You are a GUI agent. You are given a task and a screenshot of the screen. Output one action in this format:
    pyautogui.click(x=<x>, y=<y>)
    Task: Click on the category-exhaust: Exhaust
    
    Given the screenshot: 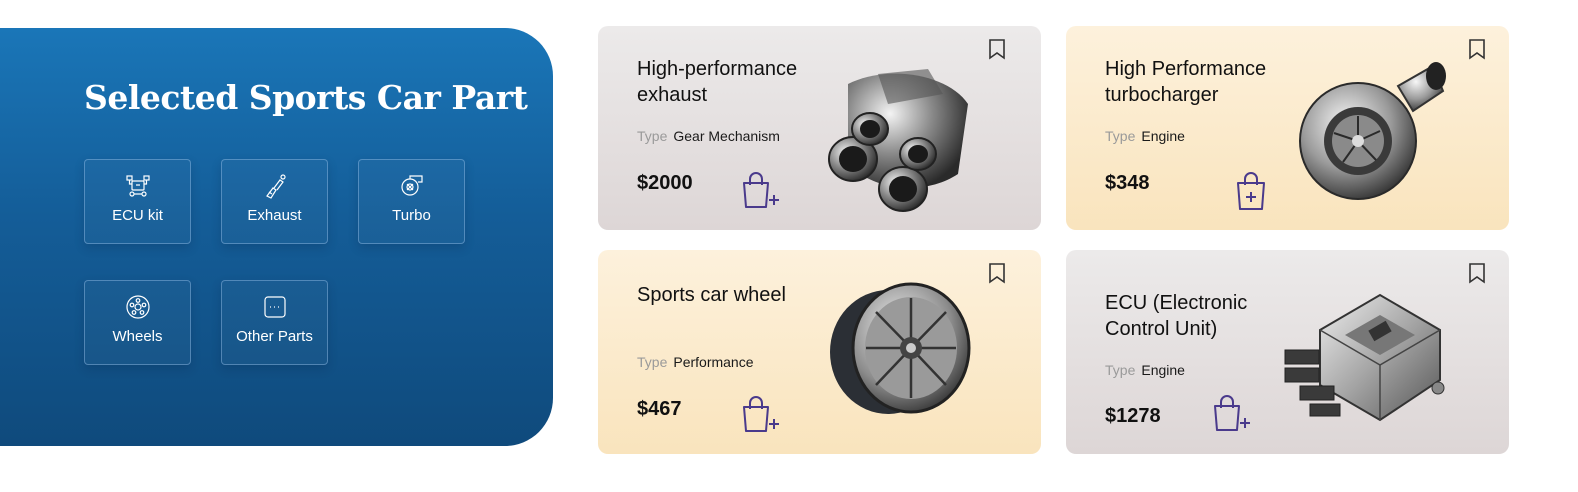 What is the action you would take?
    pyautogui.click(x=274, y=201)
    